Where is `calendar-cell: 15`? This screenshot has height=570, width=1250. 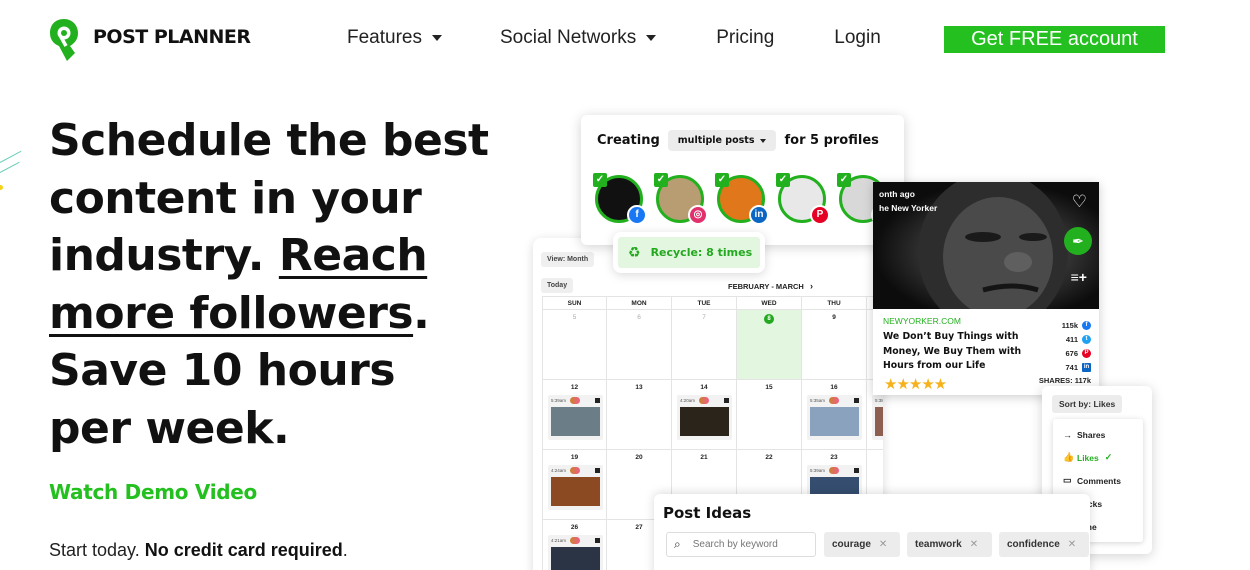
calendar-cell: 15 is located at coordinates (769, 415).